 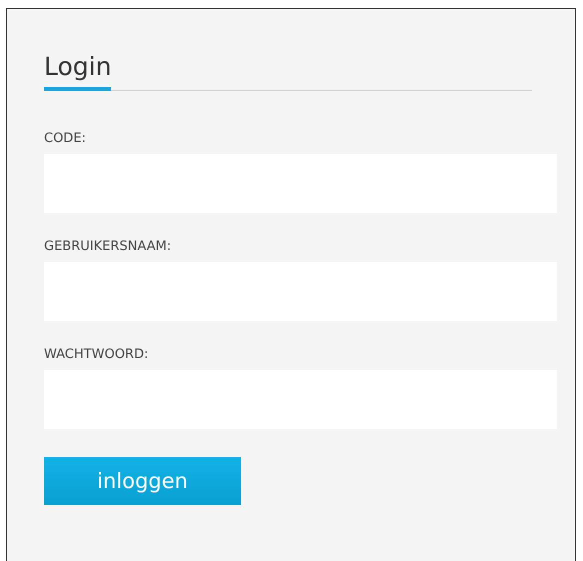 I want to click on login-button: inloggen, so click(x=142, y=481).